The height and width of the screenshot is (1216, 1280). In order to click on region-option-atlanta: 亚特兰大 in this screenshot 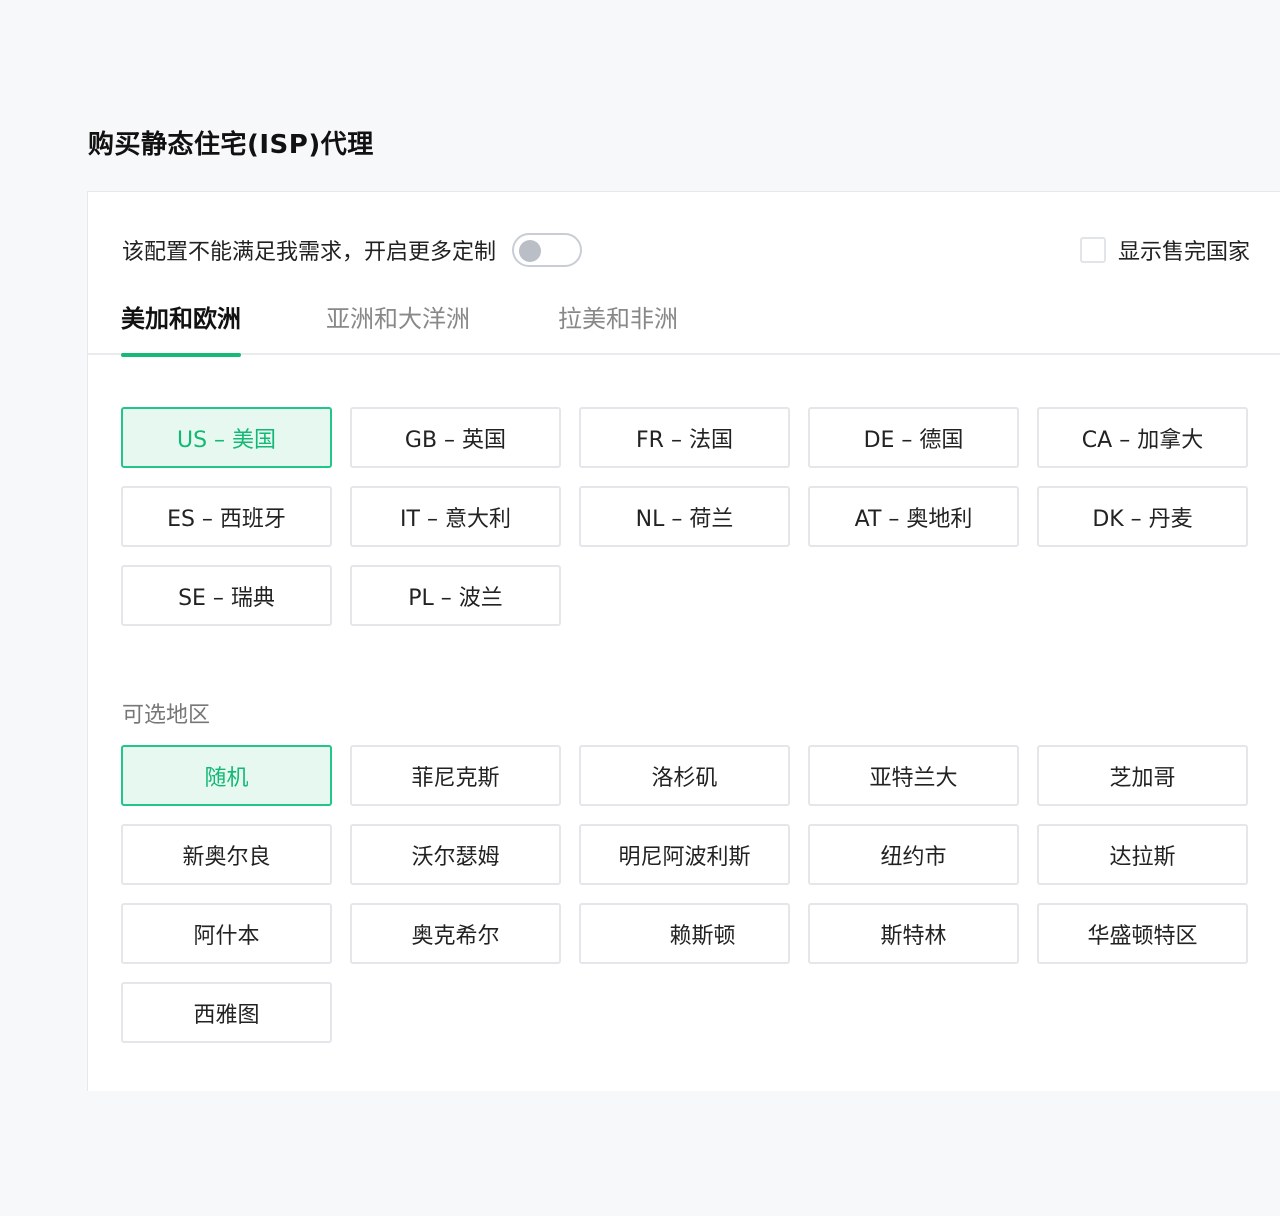, I will do `click(913, 775)`.